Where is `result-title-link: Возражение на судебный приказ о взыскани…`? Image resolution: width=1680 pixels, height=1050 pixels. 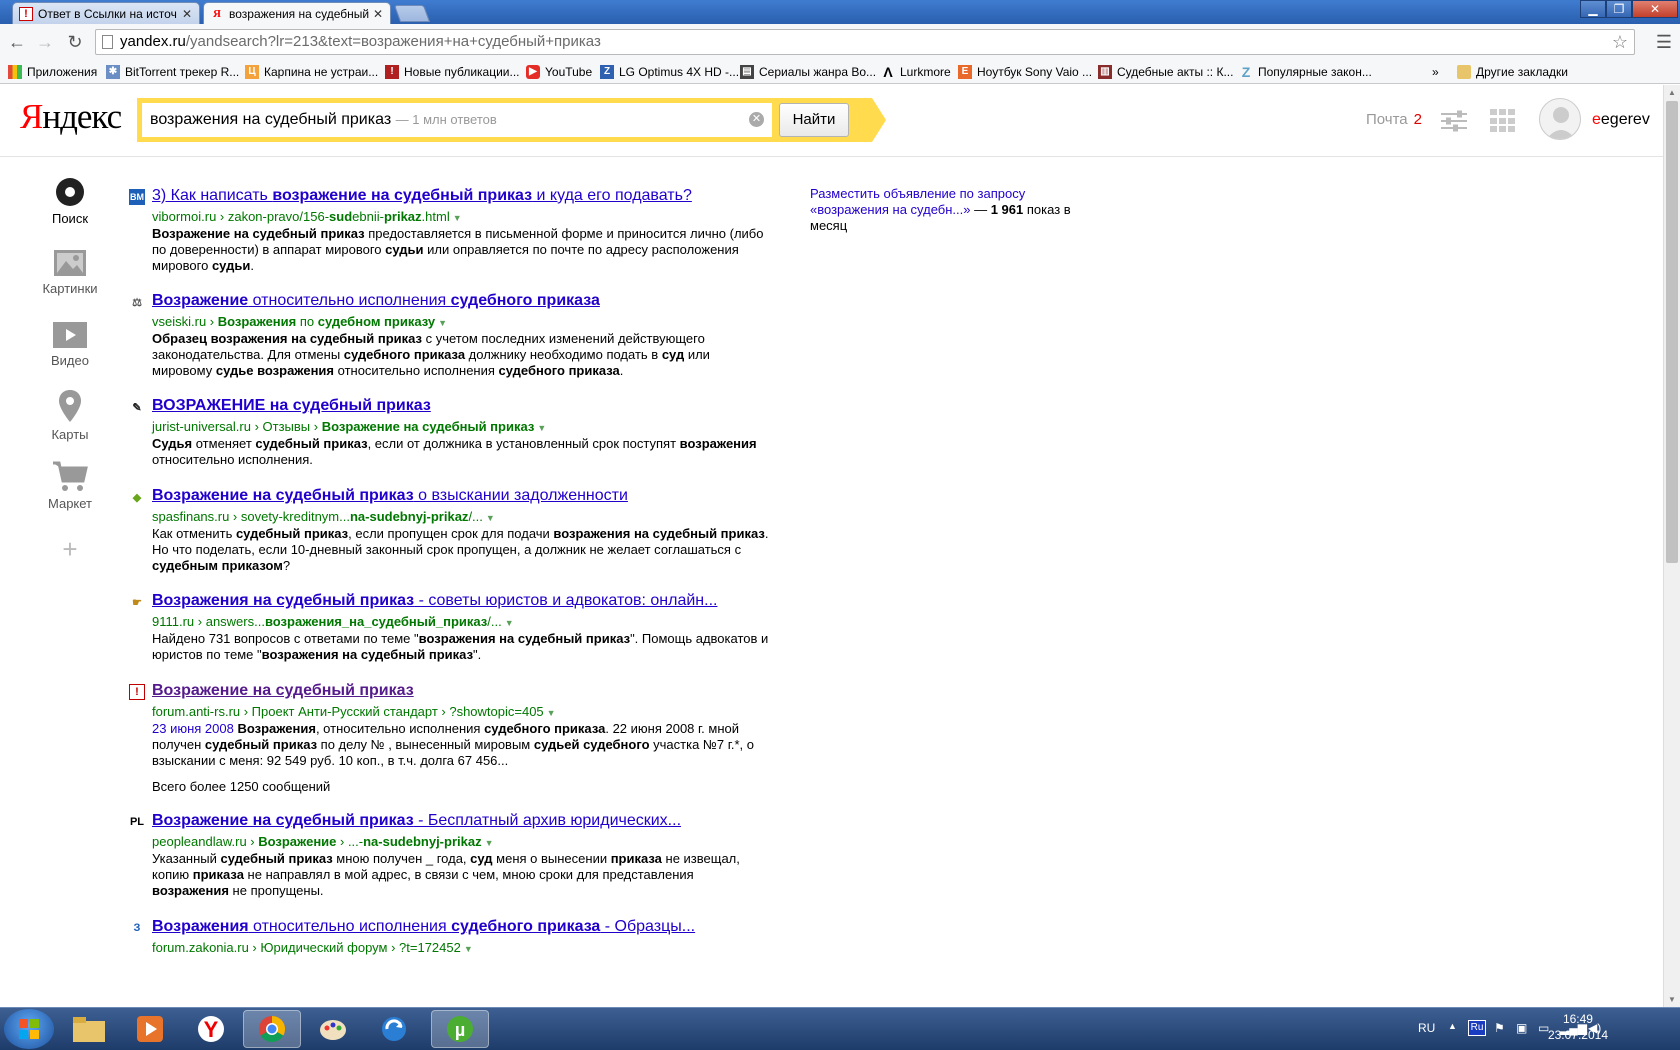
result-title-link: Возражение на судебный приказ о взыскани… is located at coordinates (390, 496).